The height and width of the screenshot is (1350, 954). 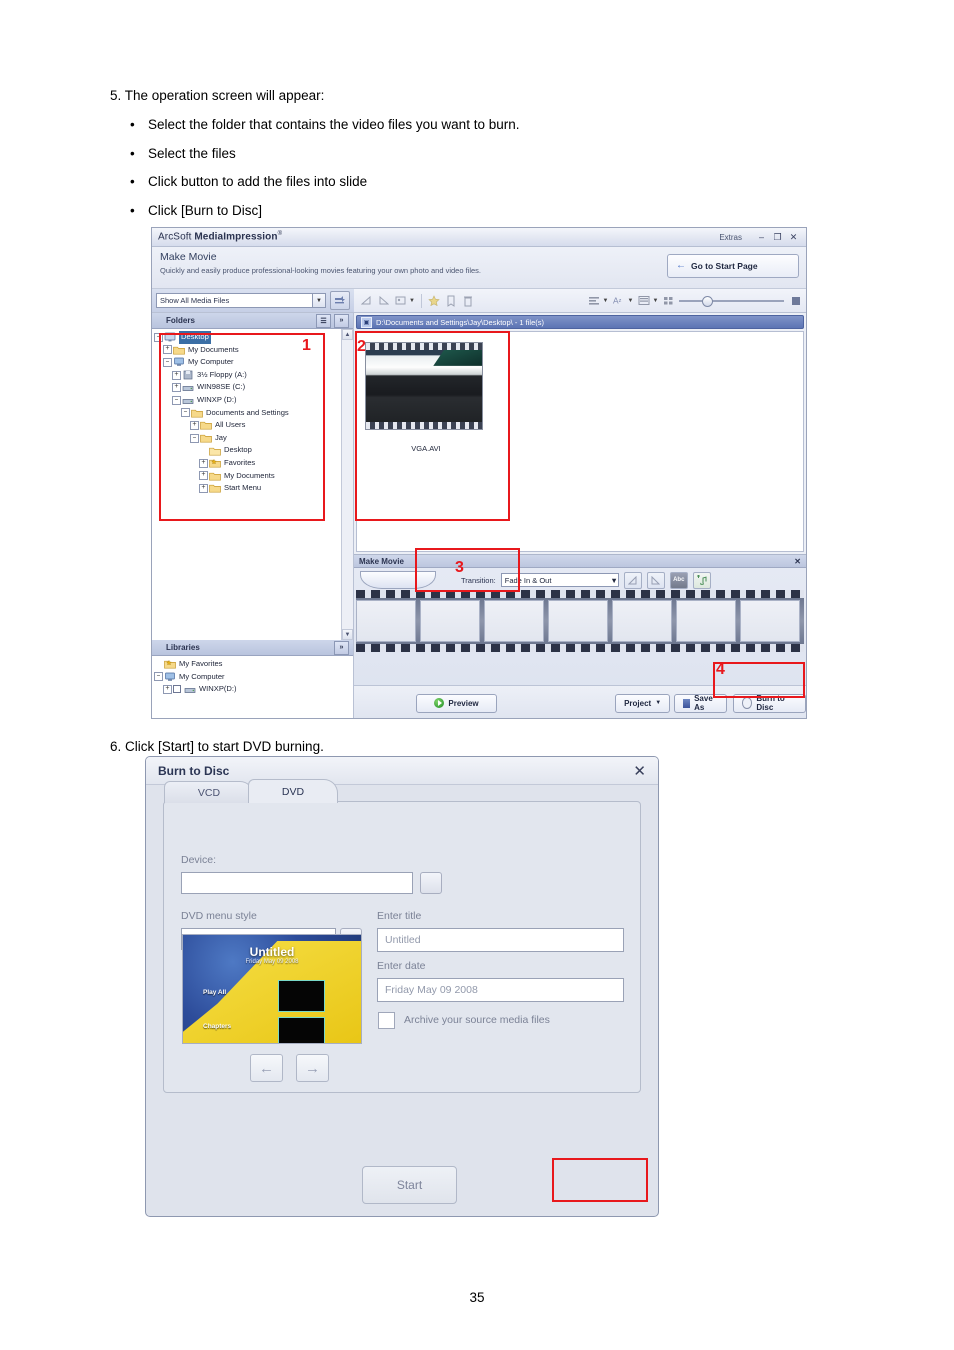 What do you see at coordinates (253, 400) in the screenshot?
I see `tree-item: – WINXP (D:)` at bounding box center [253, 400].